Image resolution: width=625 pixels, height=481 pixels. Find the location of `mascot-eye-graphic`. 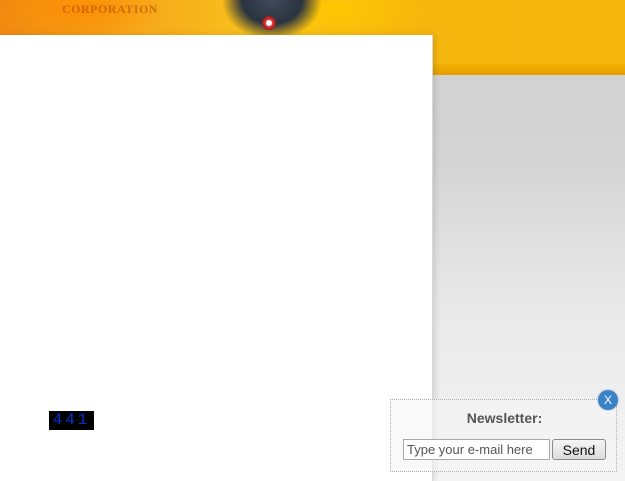

mascot-eye-graphic is located at coordinates (269, 23).